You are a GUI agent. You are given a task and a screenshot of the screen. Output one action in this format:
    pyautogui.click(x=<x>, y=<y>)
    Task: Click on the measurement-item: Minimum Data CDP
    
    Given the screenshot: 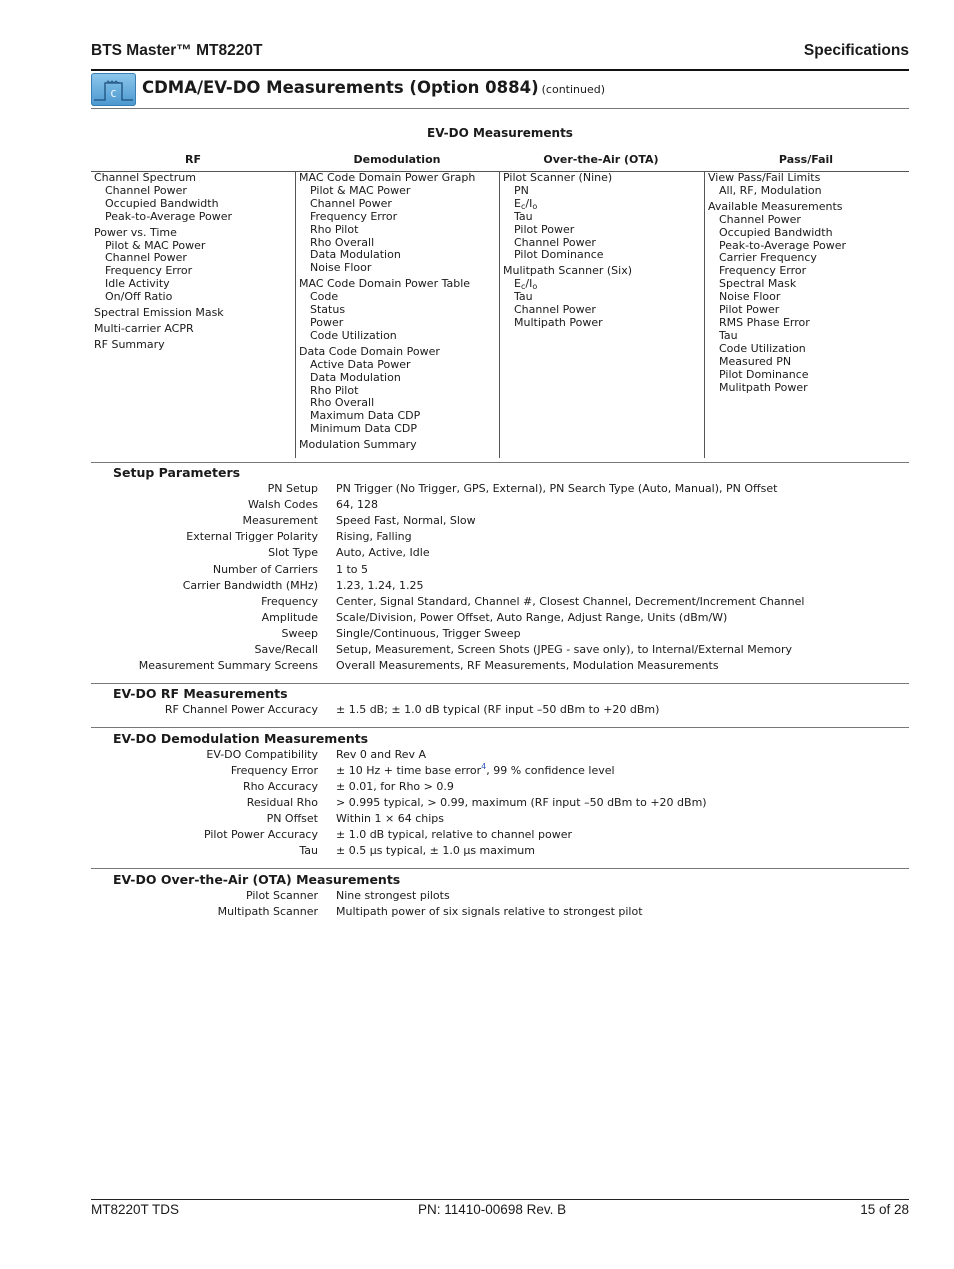 What is the action you would take?
    pyautogui.click(x=364, y=429)
    